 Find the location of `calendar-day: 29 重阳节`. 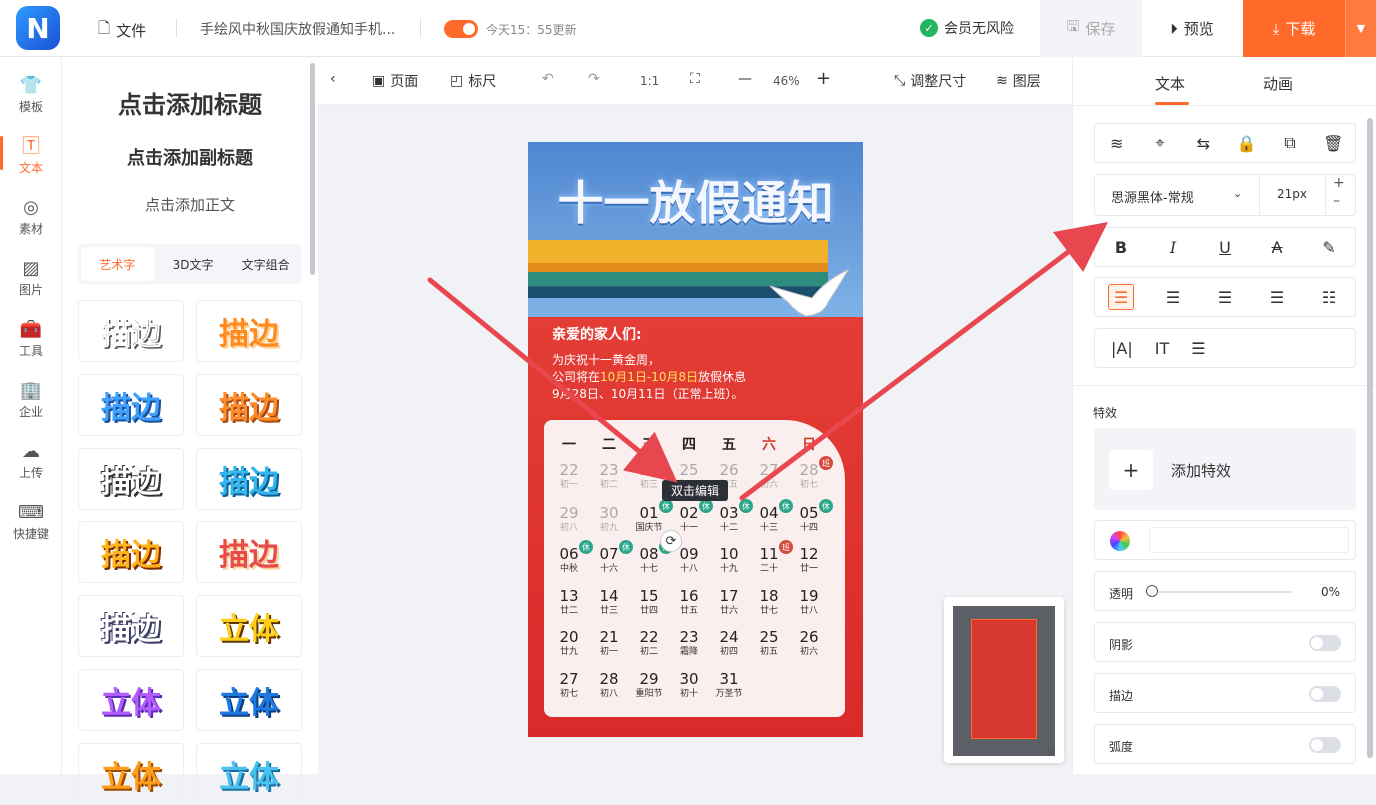

calendar-day: 29 重阳节 is located at coordinates (649, 685).